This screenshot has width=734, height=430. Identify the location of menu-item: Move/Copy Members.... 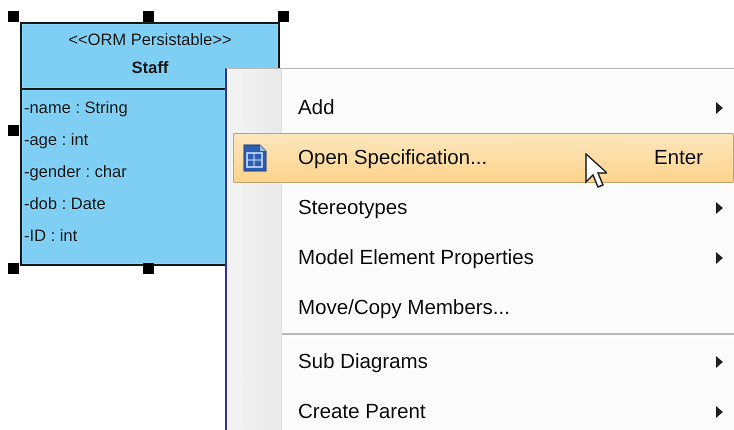
(483, 308).